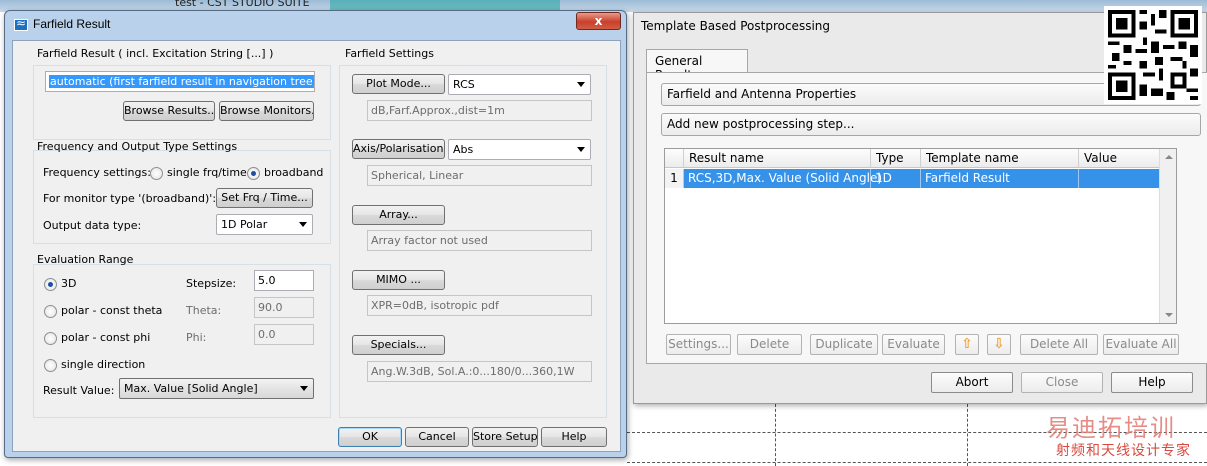  Describe the element at coordinates (50, 338) in the screenshot. I see `range-phi-radio` at that location.